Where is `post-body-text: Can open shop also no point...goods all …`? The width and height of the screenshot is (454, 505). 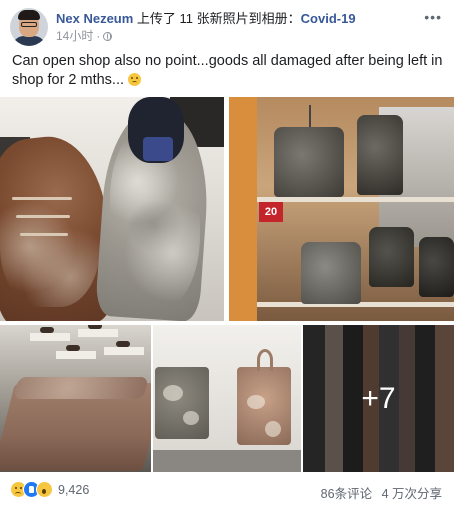
post-body-text: Can open shop also no point...goods all … is located at coordinates (227, 70).